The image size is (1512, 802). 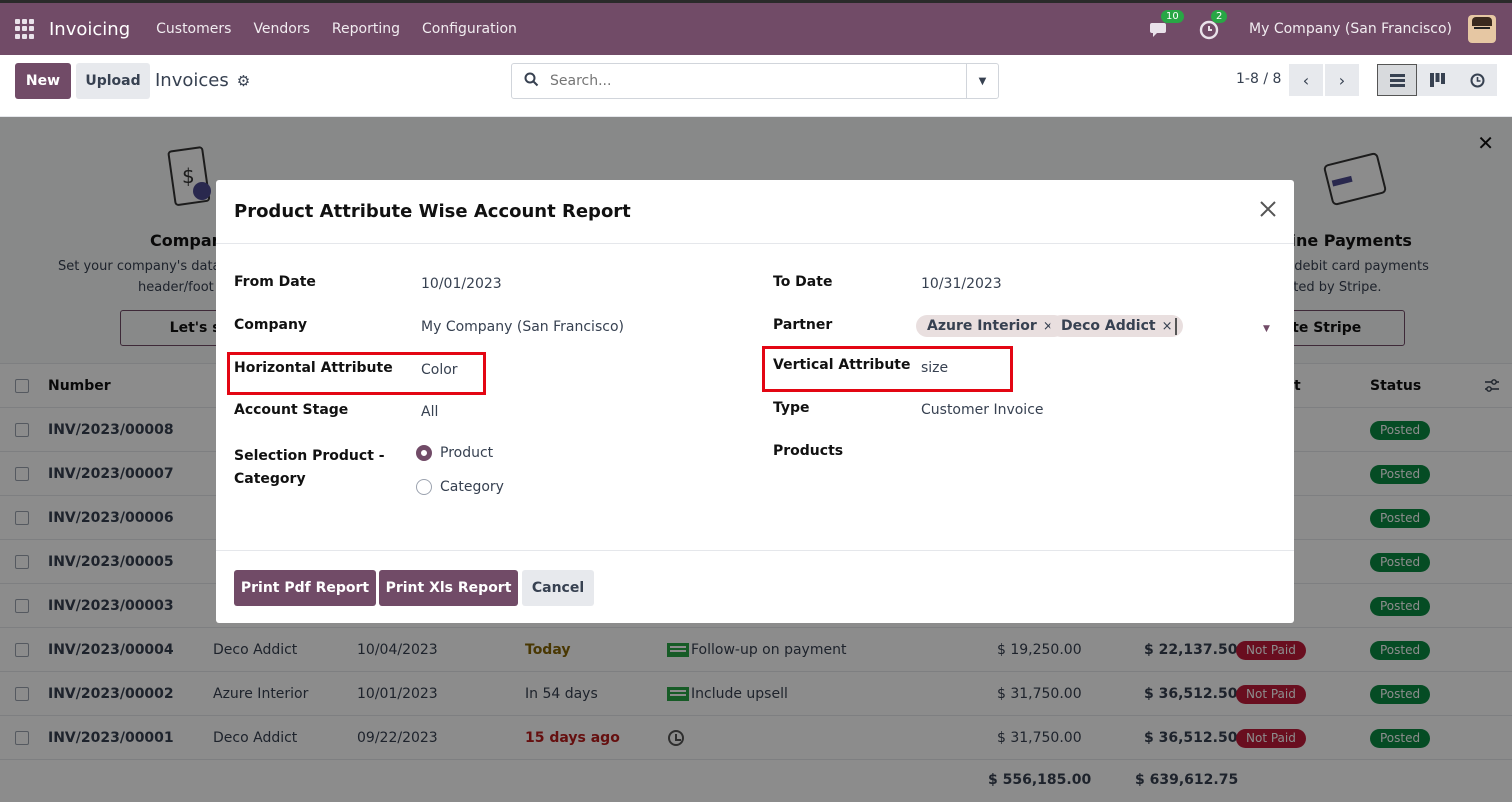 What do you see at coordinates (531, 81) in the screenshot?
I see `search-icon` at bounding box center [531, 81].